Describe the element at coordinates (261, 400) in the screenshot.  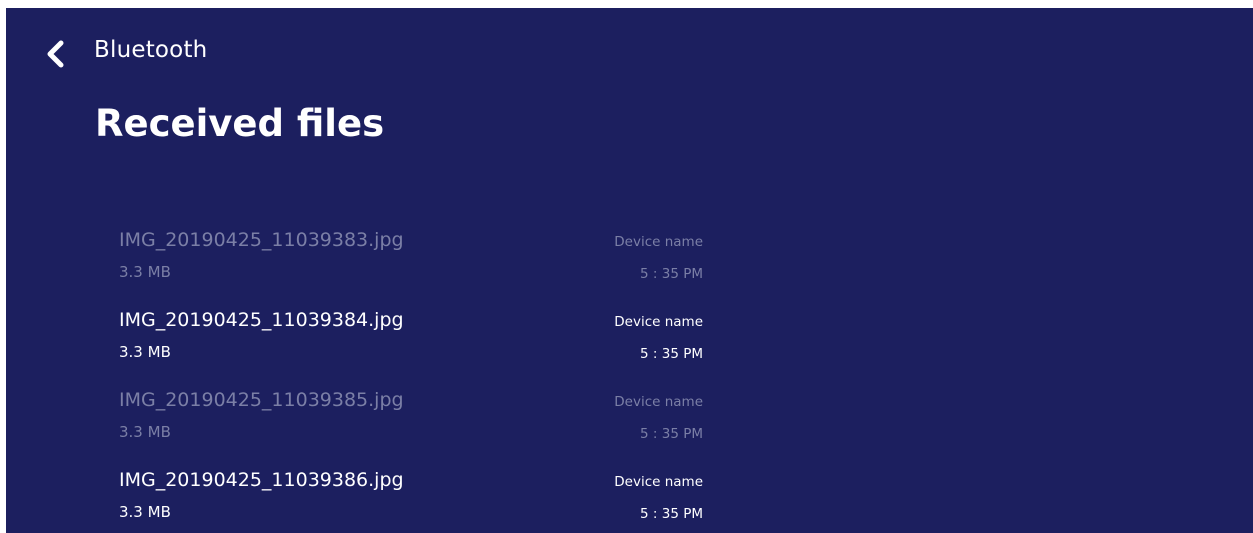
I see `file-name: IMG_20190425_11039385.jpg` at that location.